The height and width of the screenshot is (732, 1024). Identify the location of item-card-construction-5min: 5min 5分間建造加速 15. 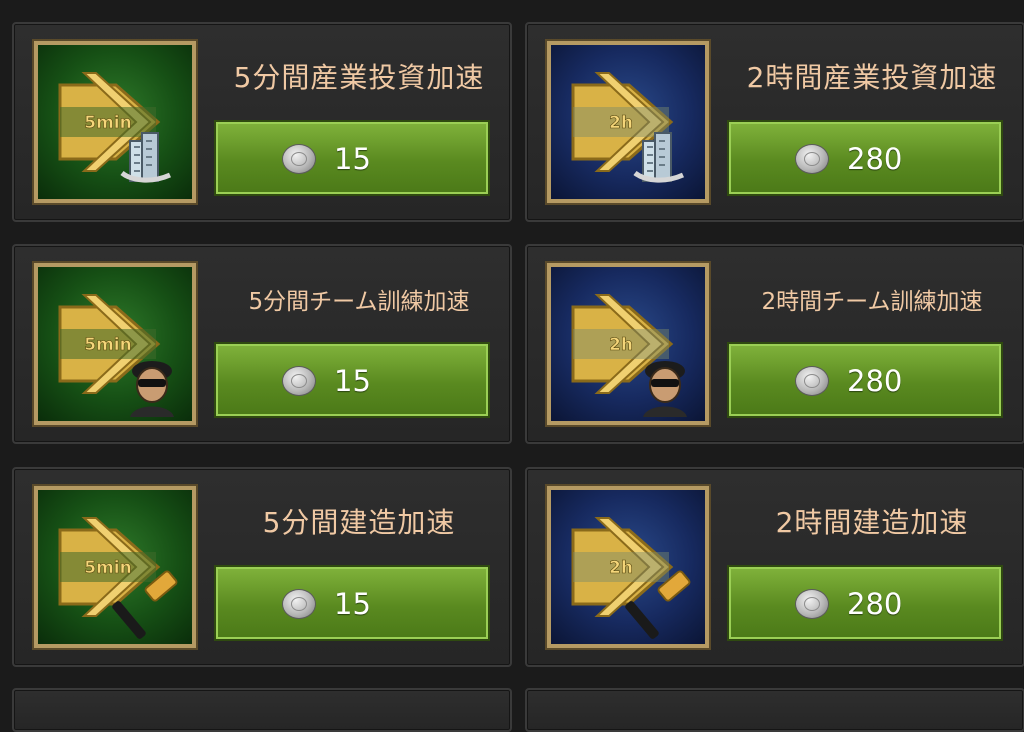
(262, 567).